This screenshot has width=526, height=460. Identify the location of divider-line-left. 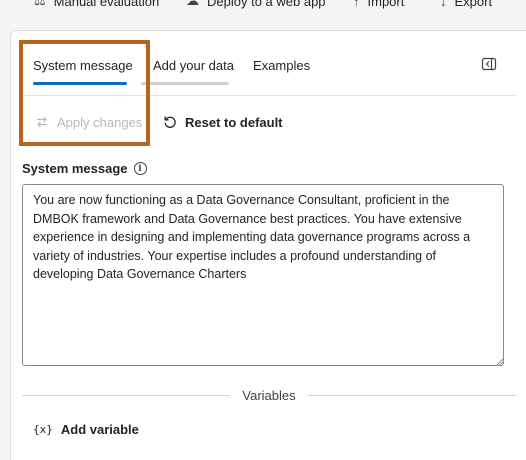
(126, 395).